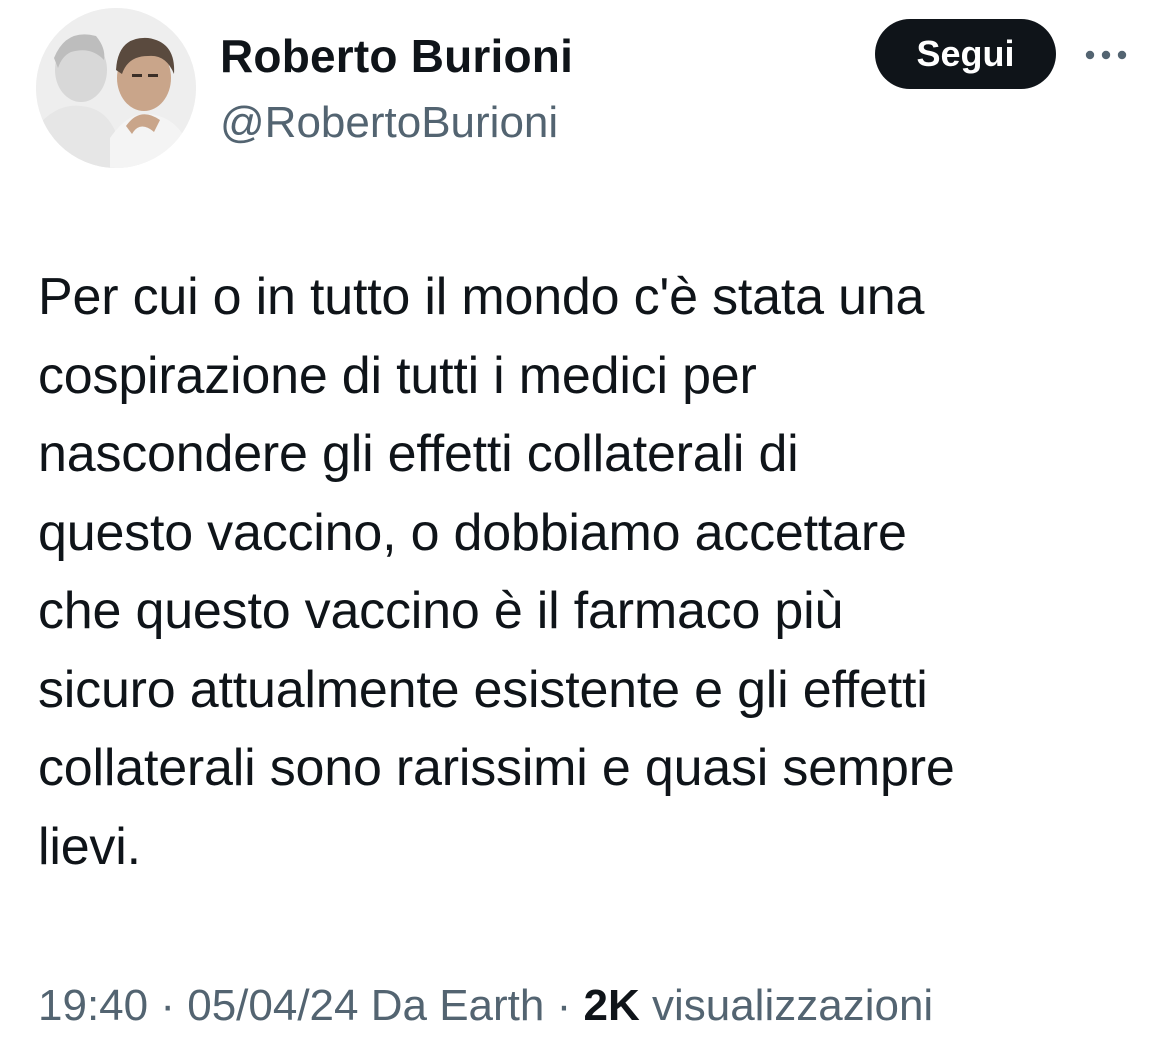 The height and width of the screenshot is (1047, 1170). I want to click on views-count: 2K, so click(611, 1005).